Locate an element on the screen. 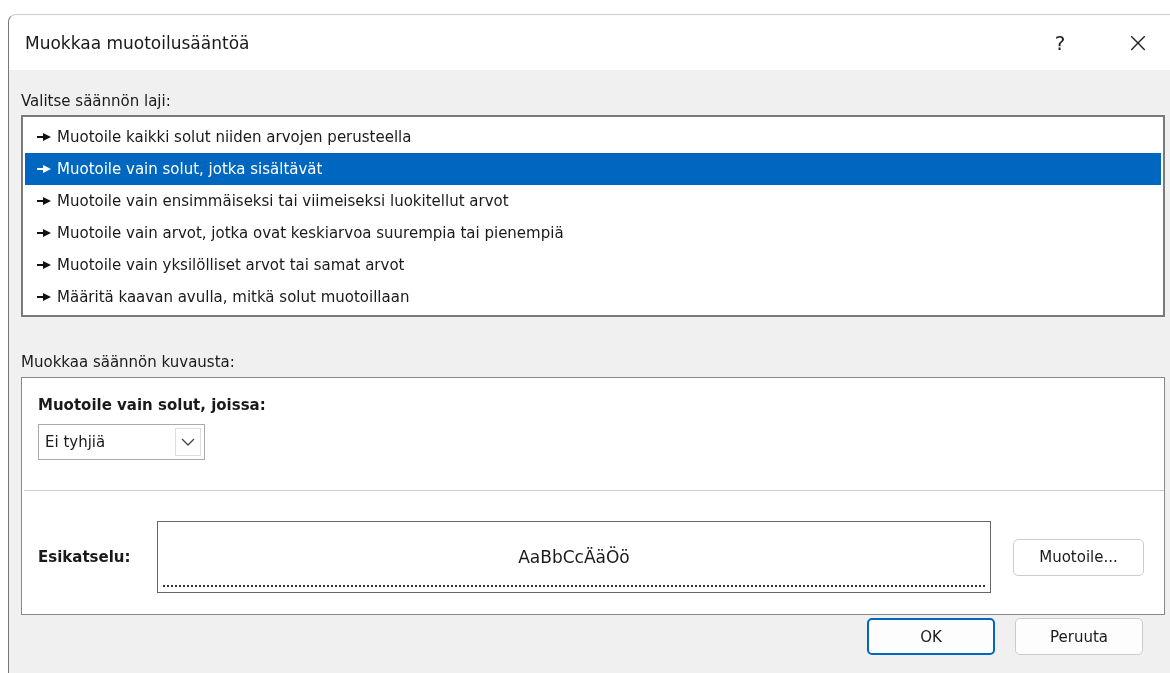 Image resolution: width=1170 pixels, height=673 pixels. rule-type-item: Muotoile vain ensimmäiseksi tai viimeiseksi luokitellut arvot is located at coordinates (593, 201).